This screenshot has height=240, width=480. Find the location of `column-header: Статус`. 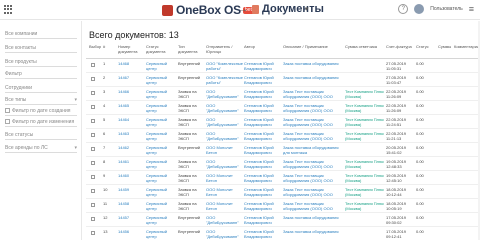

column-header: Статус is located at coordinates (426, 51).